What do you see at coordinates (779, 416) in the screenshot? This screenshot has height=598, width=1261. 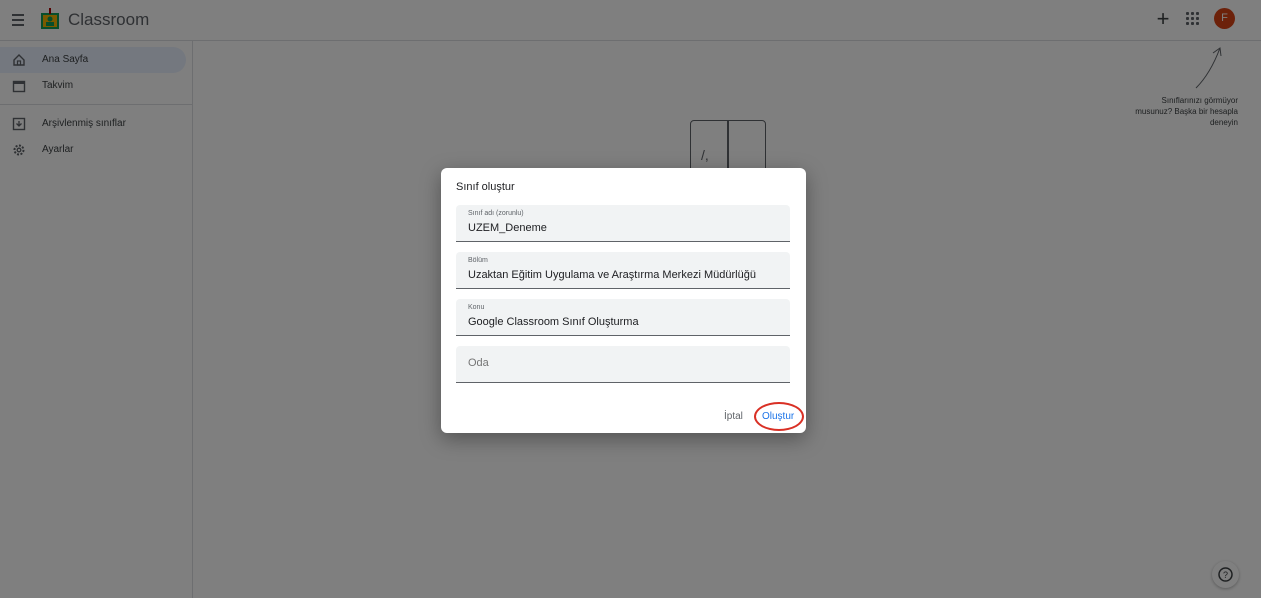 I see `create-button-highlight-annotation` at bounding box center [779, 416].